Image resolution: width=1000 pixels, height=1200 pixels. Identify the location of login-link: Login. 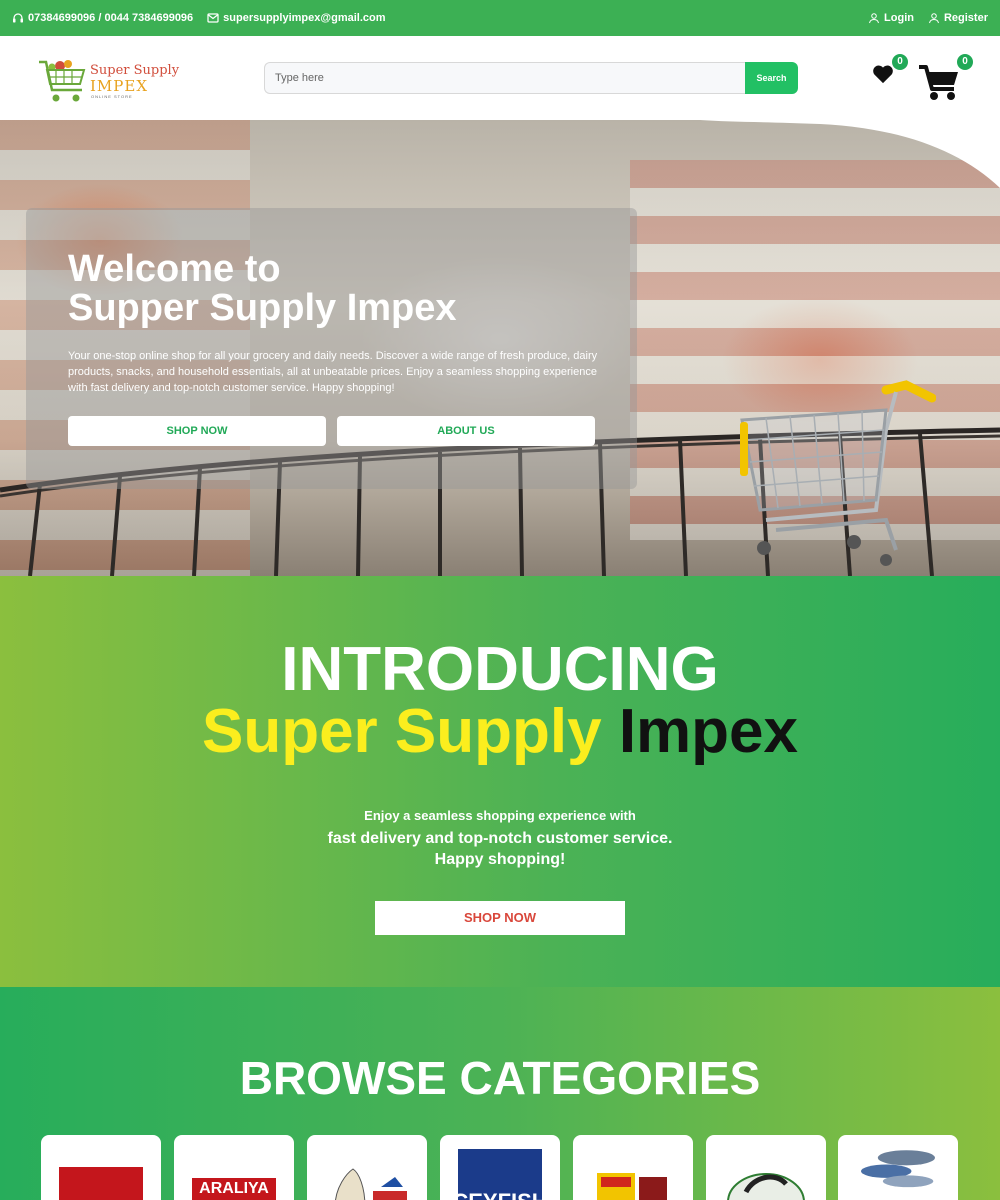
(891, 18).